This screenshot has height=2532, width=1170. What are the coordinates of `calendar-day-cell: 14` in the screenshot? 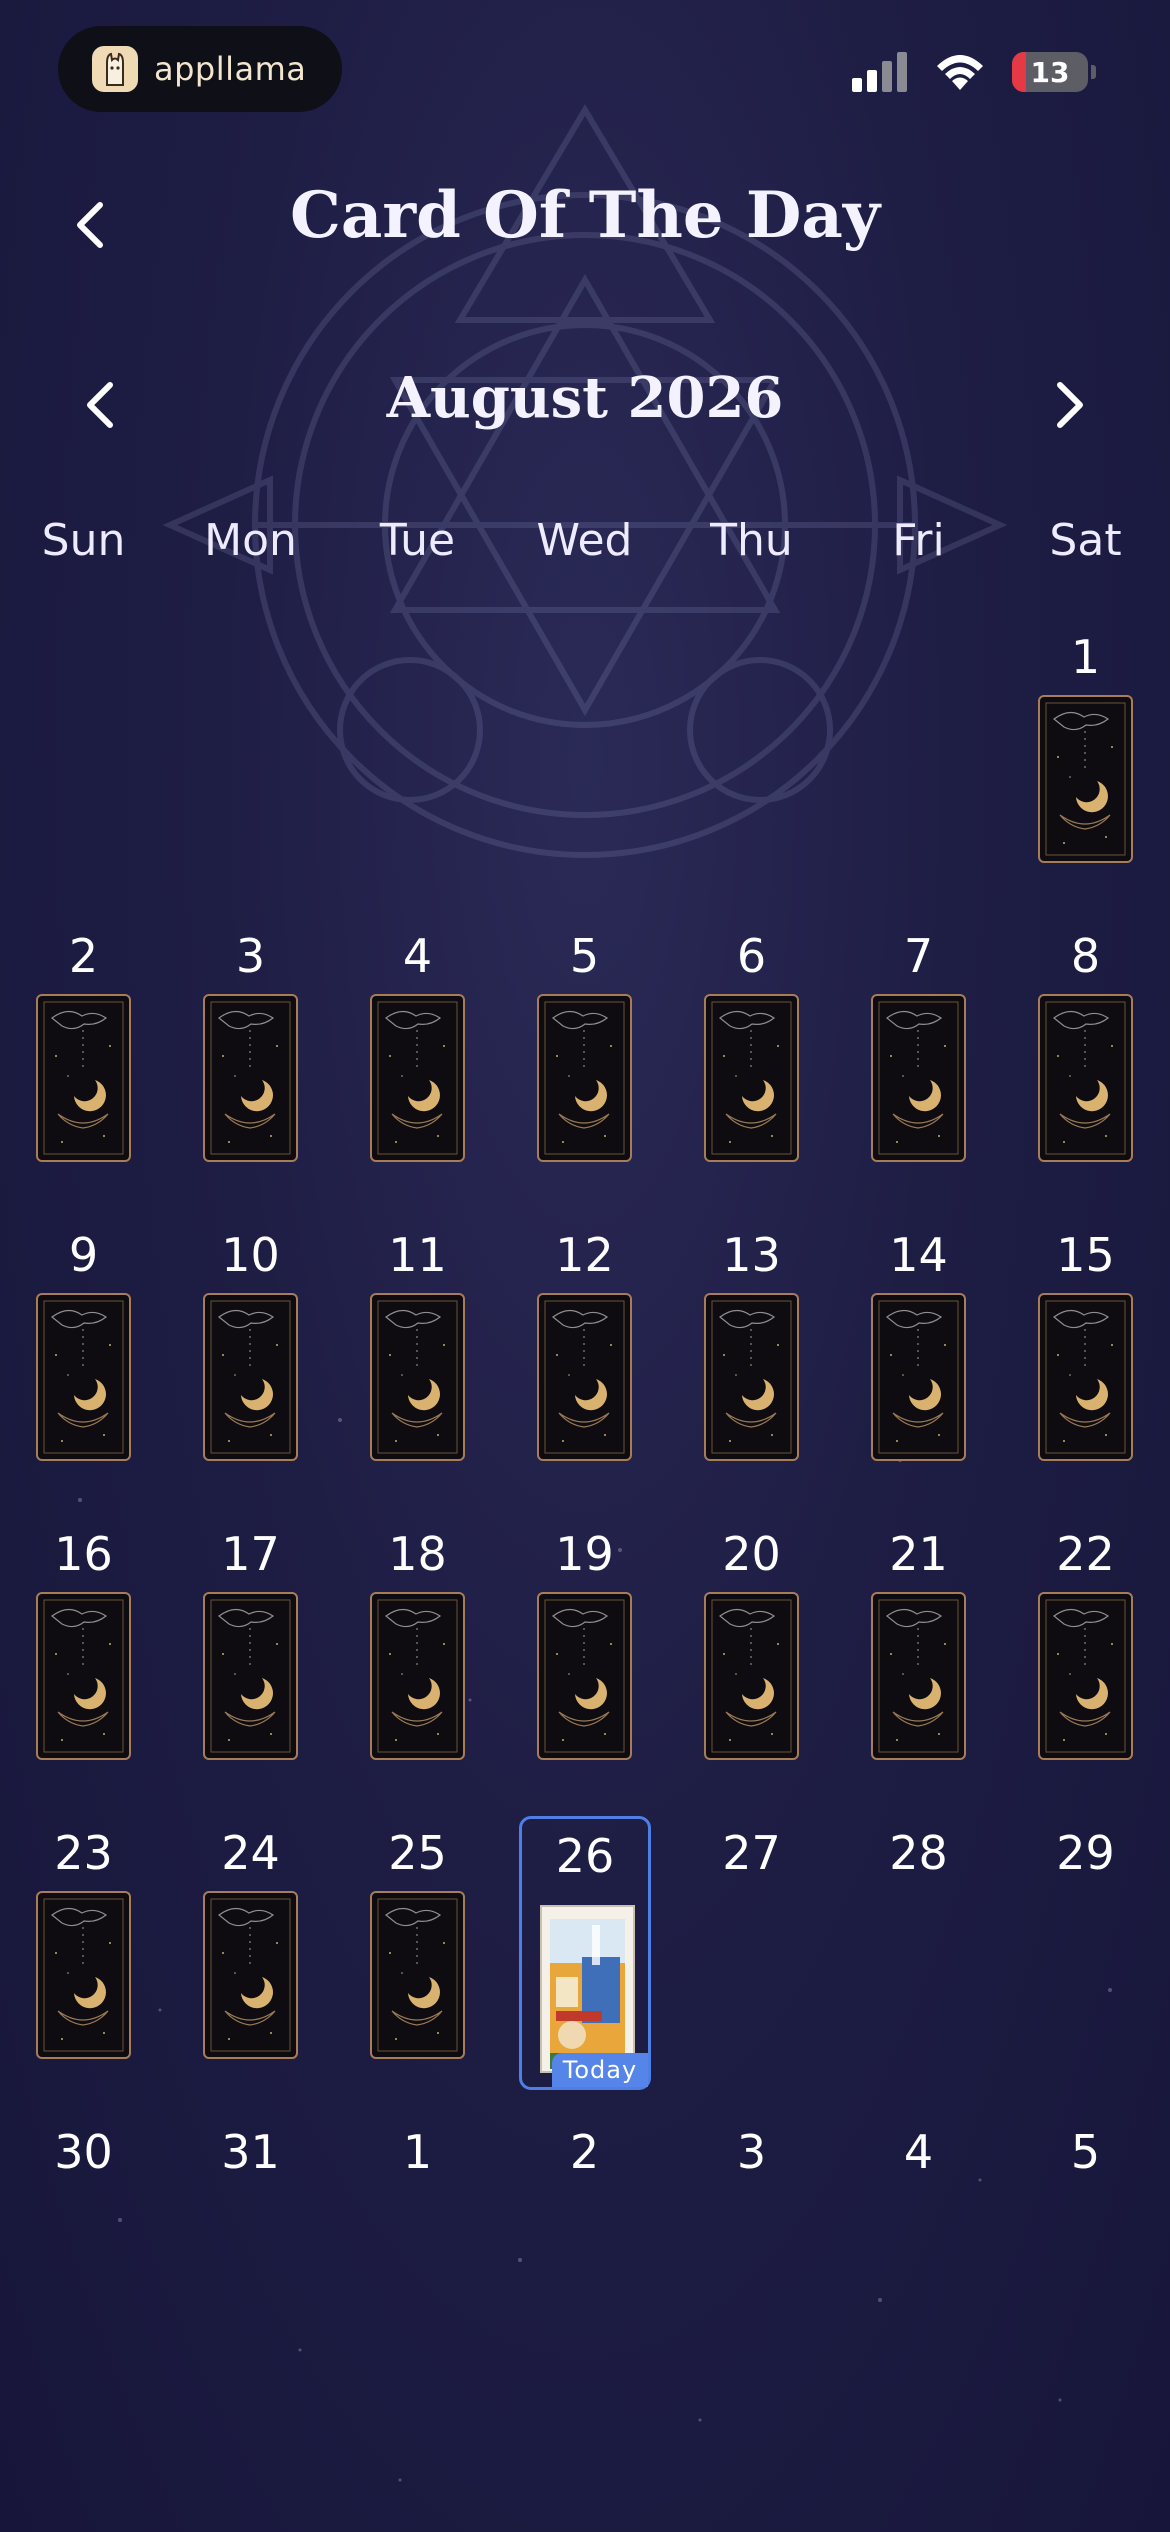 It's located at (918, 1368).